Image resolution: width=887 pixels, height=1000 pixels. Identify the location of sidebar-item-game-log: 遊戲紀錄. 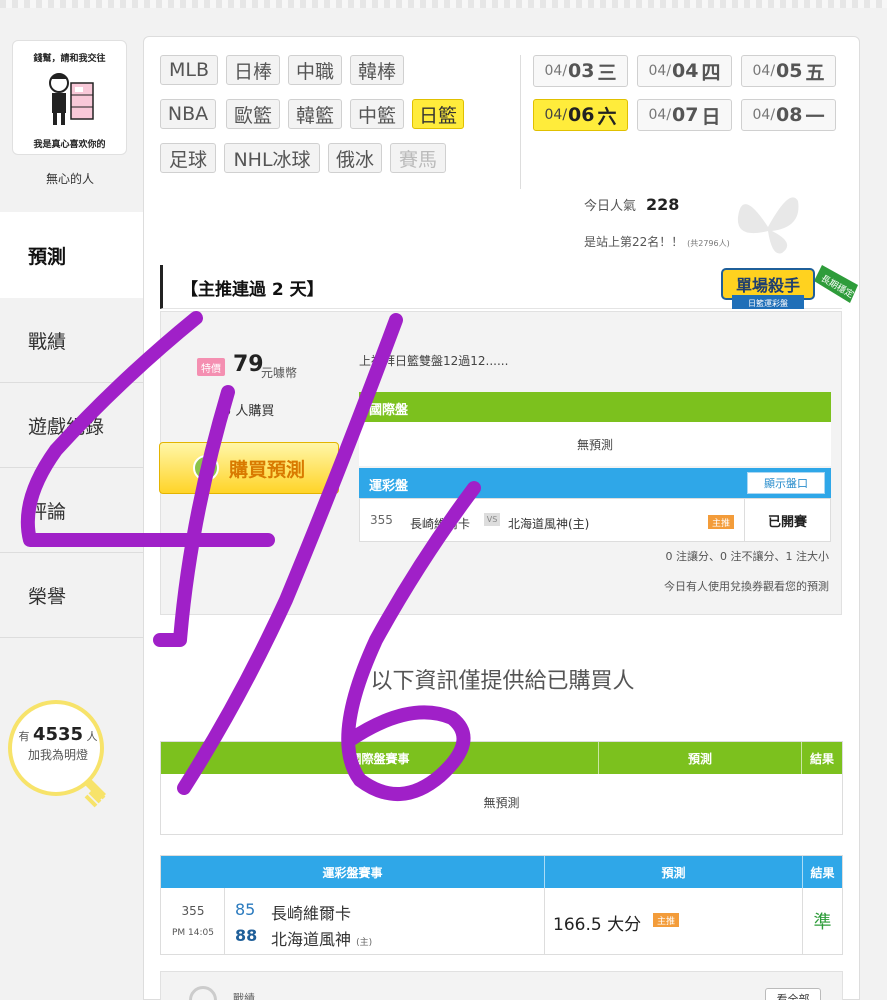
(71, 425).